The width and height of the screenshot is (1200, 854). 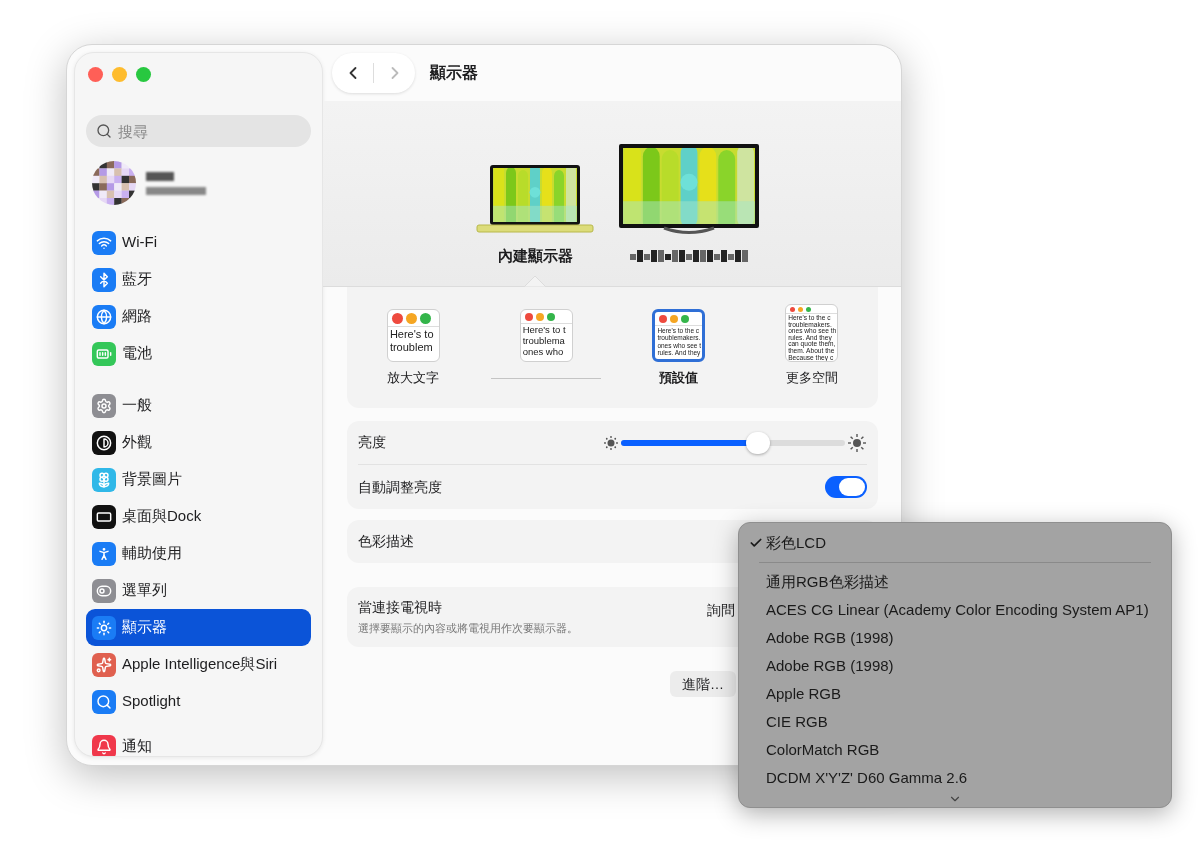 I want to click on resolution-preview: Here's to t troublema ones who, so click(x=546, y=335).